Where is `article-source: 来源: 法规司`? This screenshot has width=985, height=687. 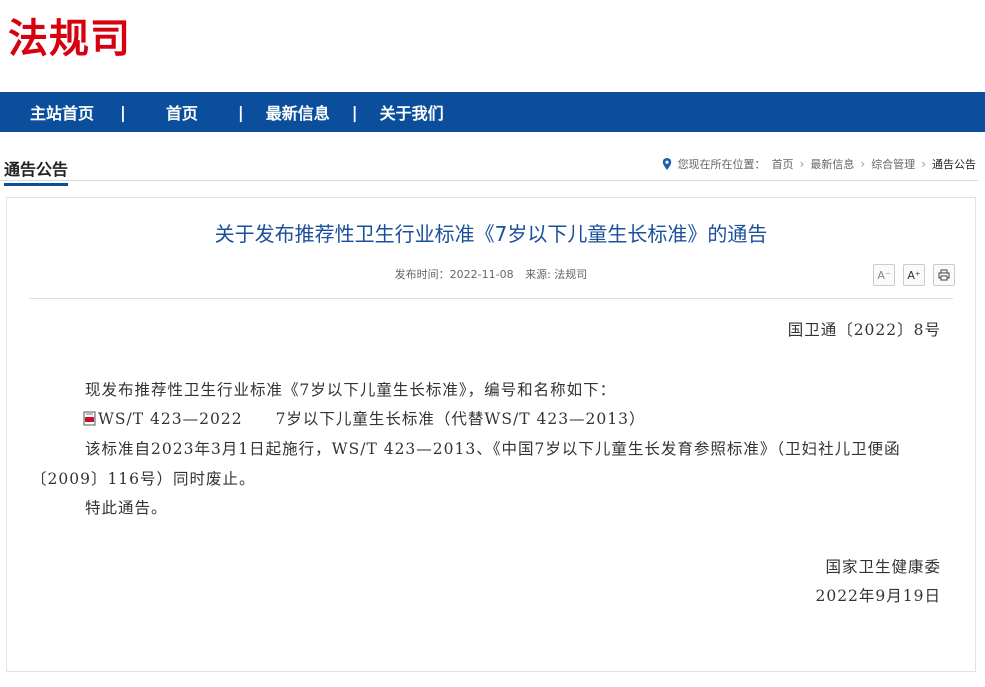
article-source: 来源: 法规司 is located at coordinates (556, 274).